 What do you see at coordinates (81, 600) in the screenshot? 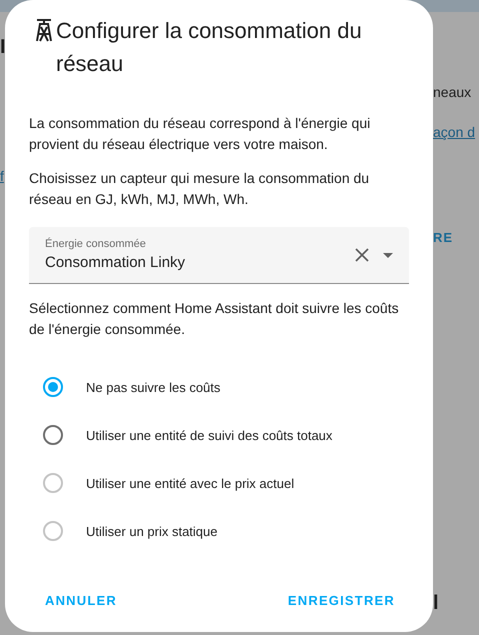
I see `cancel-button: ANNULER` at bounding box center [81, 600].